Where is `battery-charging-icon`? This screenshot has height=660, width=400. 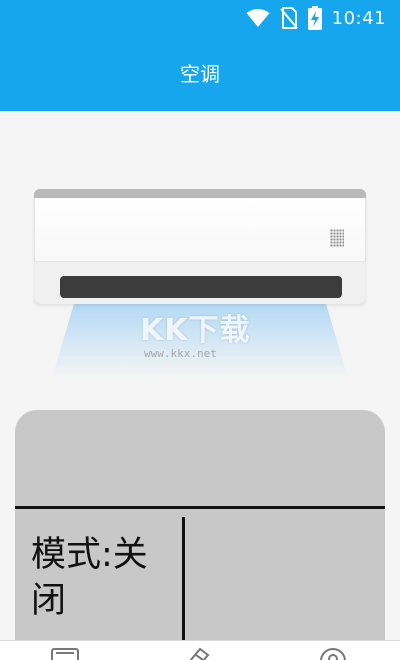 battery-charging-icon is located at coordinates (314, 18).